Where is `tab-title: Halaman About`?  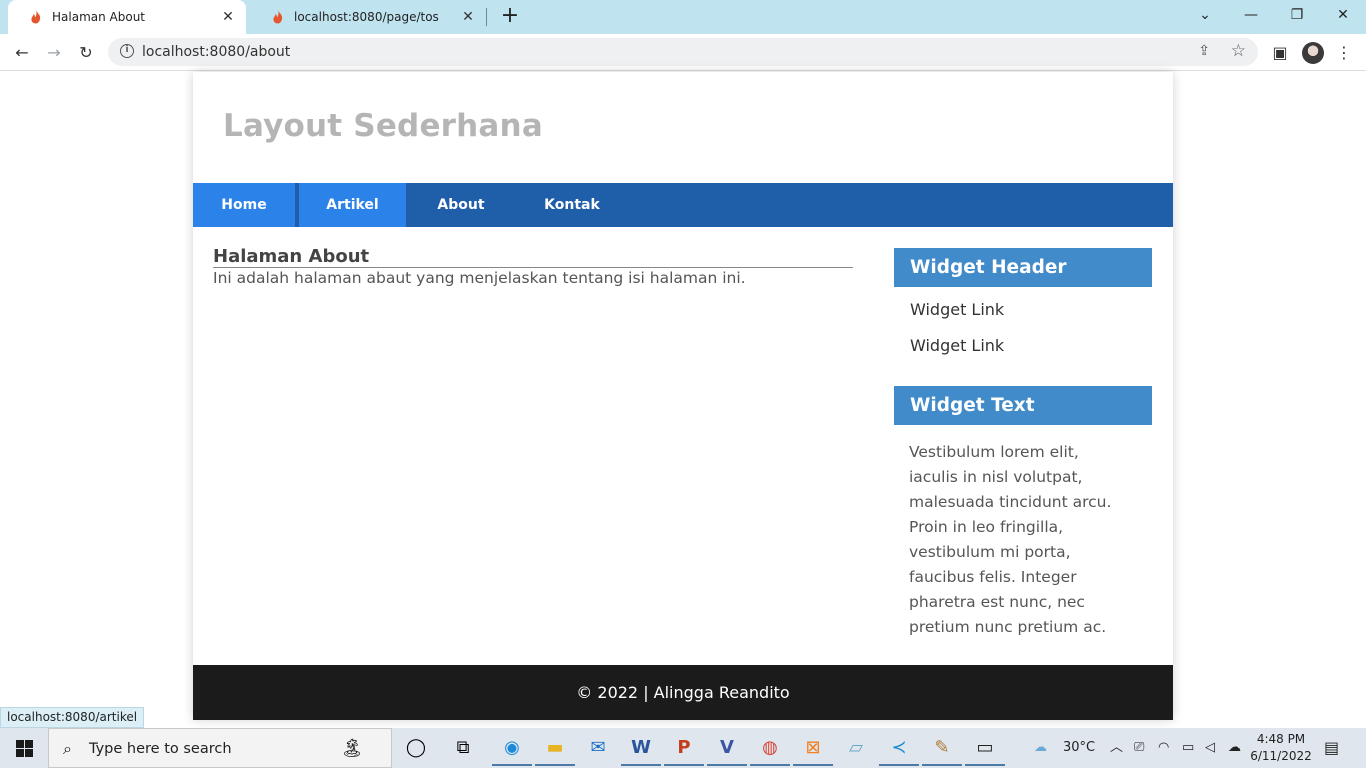 tab-title: Halaman About is located at coordinates (99, 17).